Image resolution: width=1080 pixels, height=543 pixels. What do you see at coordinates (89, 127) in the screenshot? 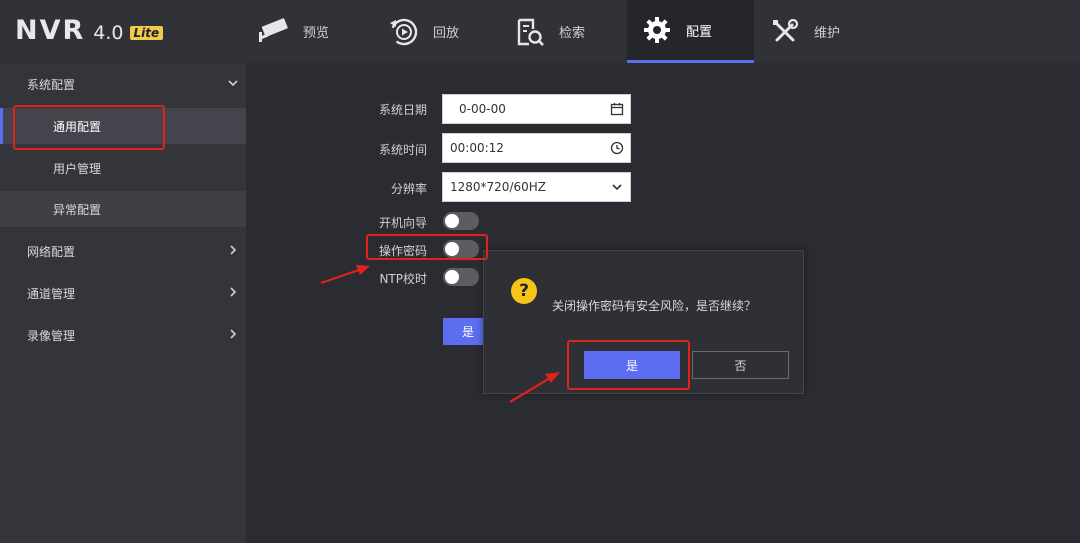
I see `annotation-box-general-config` at bounding box center [89, 127].